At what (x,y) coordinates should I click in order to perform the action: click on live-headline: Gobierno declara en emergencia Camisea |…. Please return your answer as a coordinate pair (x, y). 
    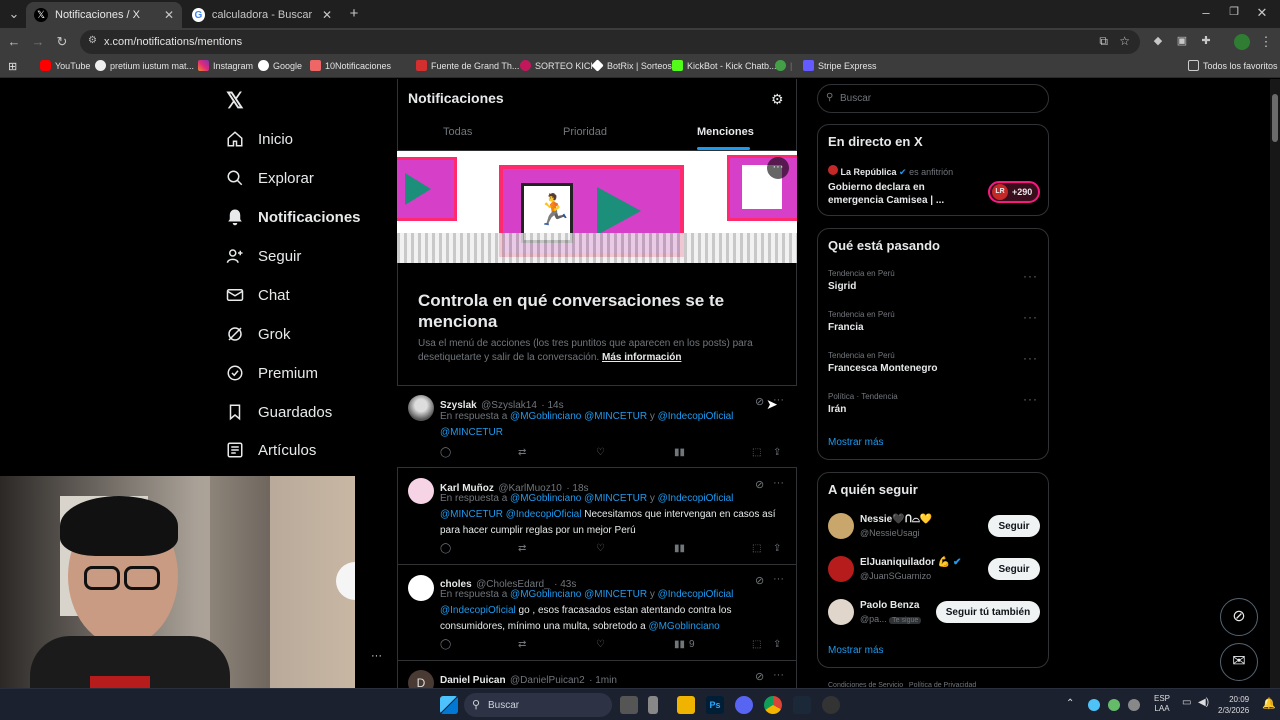
    Looking at the image, I should click on (898, 194).